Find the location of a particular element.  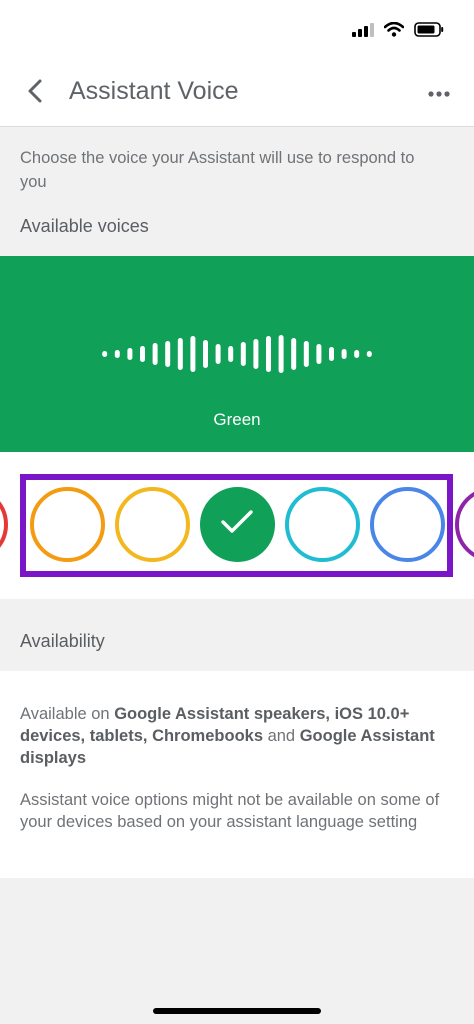

available-voices-label: Available voices is located at coordinates (84, 226).